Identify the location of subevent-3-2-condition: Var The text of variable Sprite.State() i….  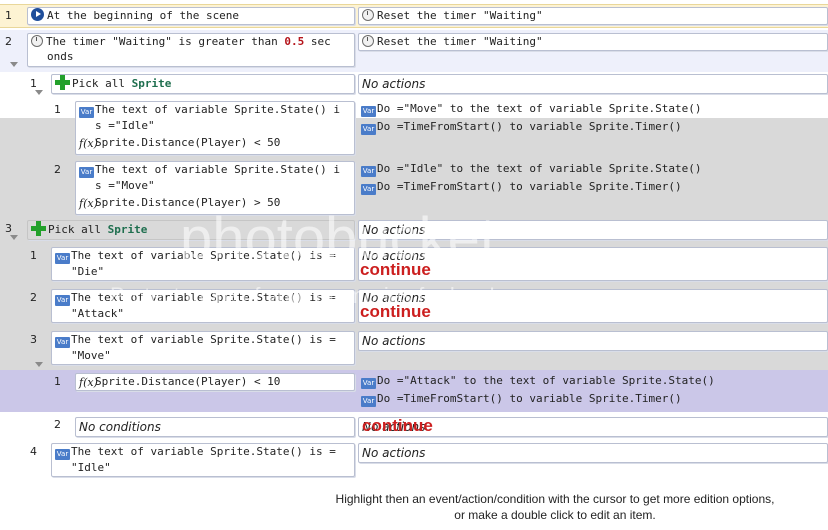
(203, 306).